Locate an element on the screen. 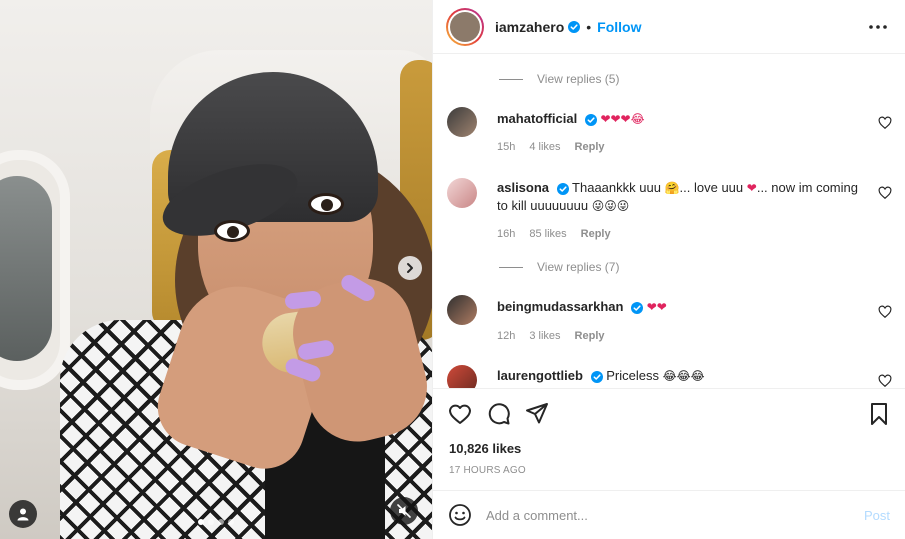 The image size is (905, 539). view-replies-button: View replies (7) is located at coordinates (559, 267).